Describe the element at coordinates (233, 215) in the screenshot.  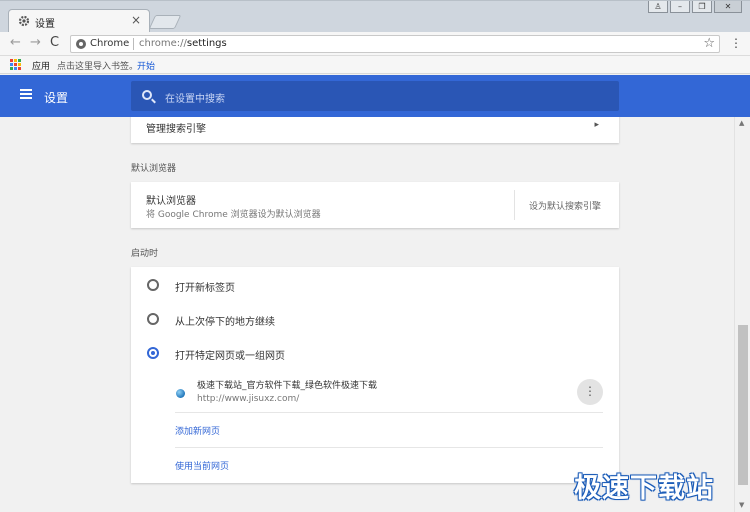
I see `default-browser-subtitle: 将 Google Chrome 浏览器设为默认浏览器` at that location.